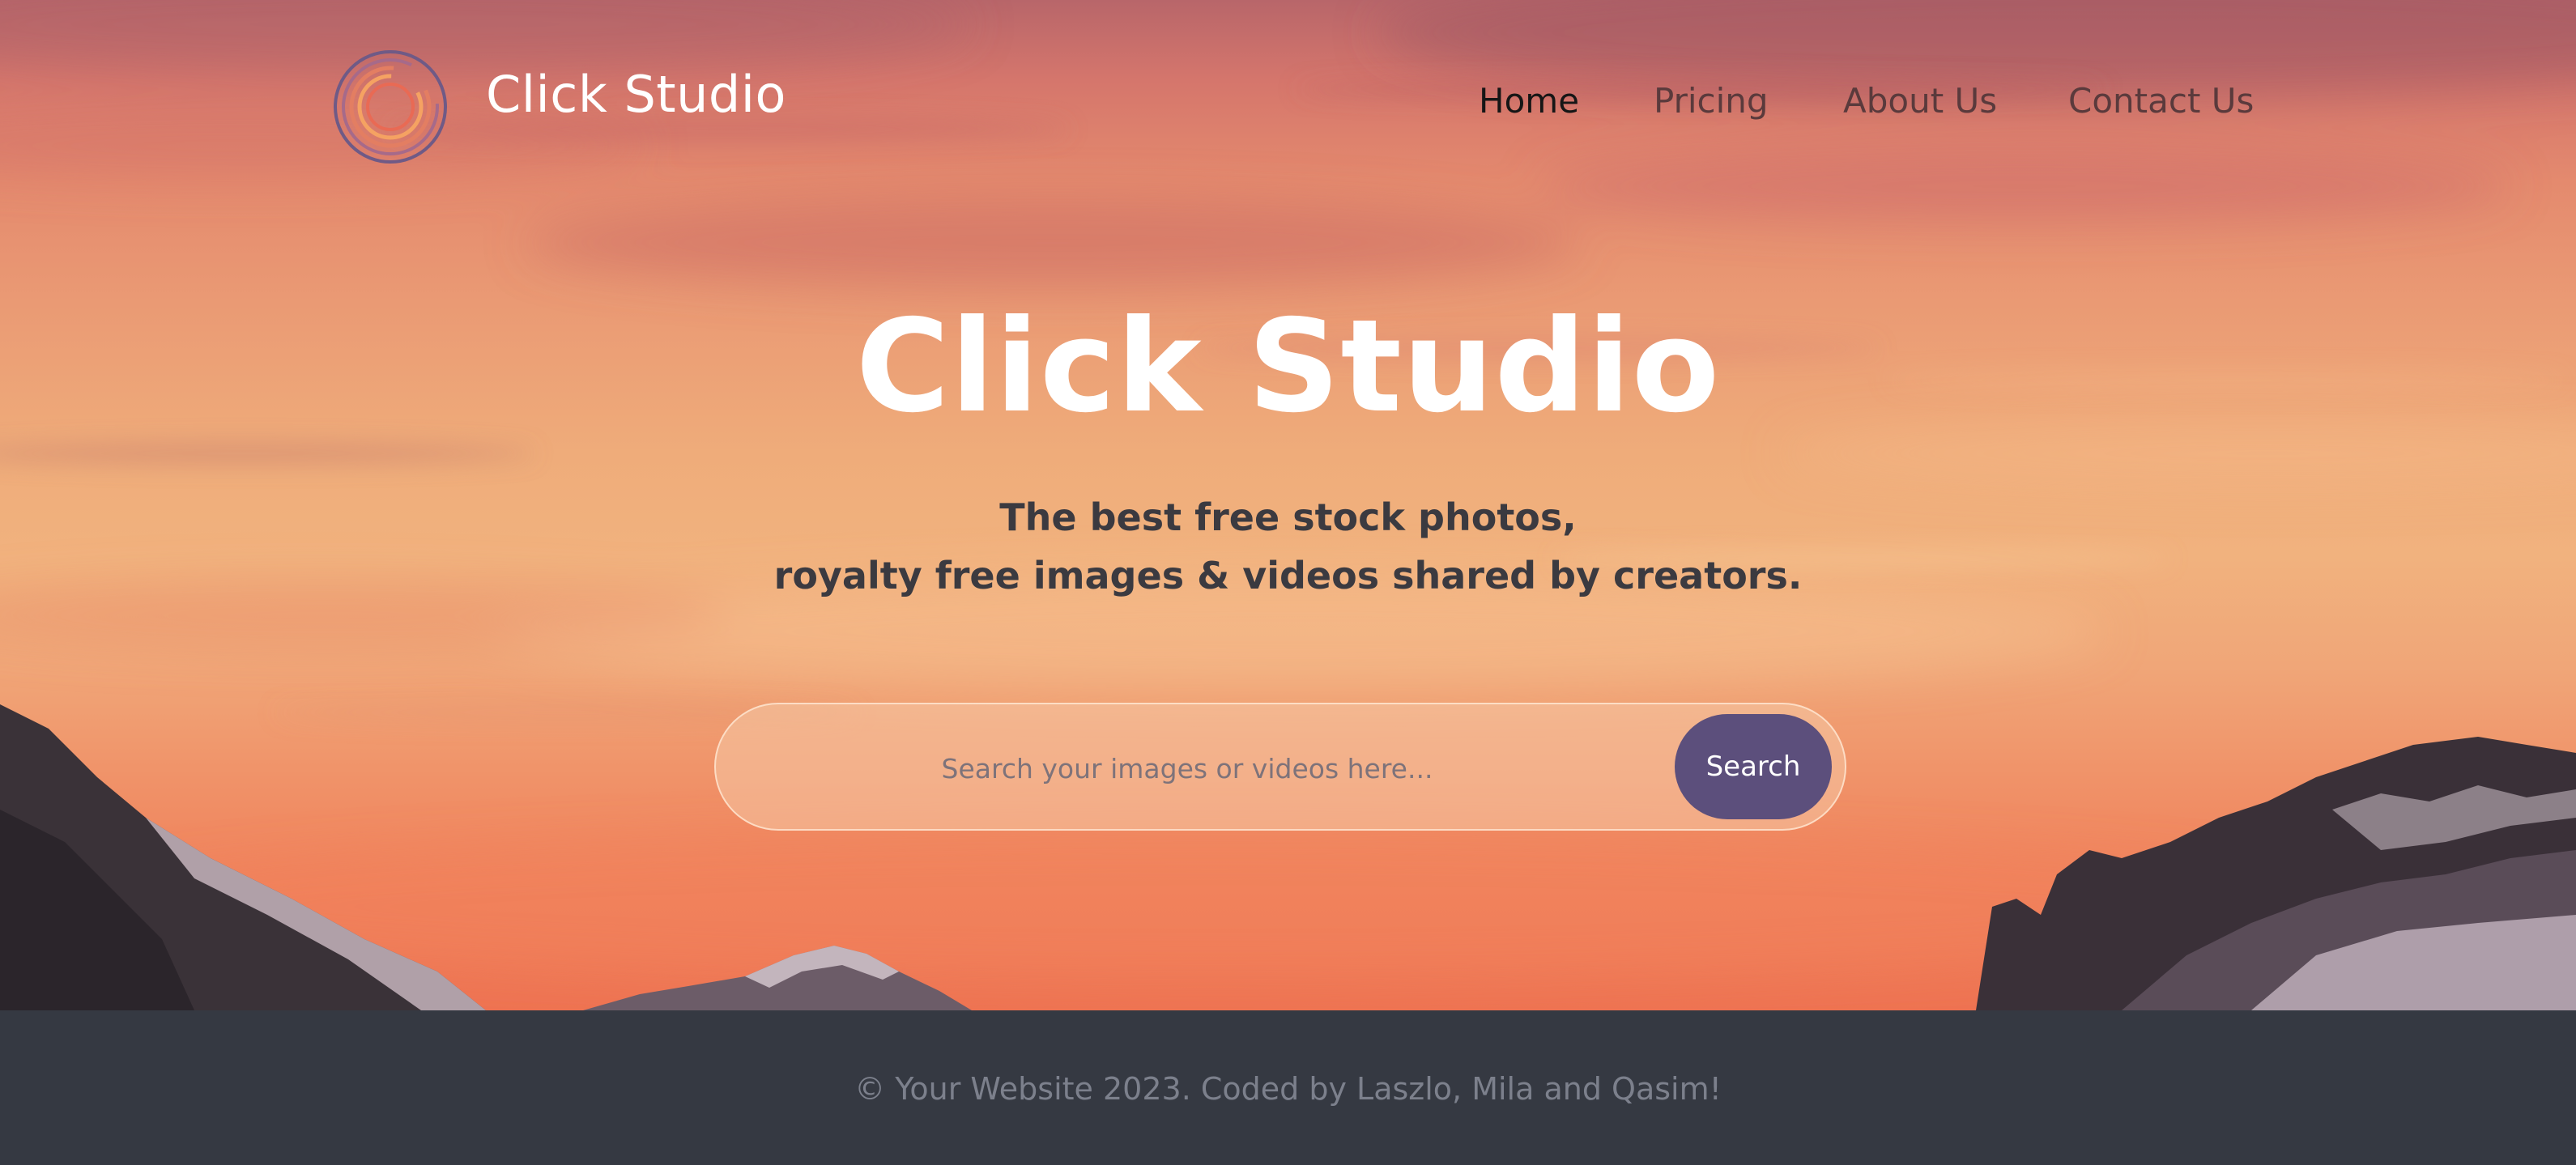 Image resolution: width=2576 pixels, height=1165 pixels. Describe the element at coordinates (1288, 366) in the screenshot. I see `hero-title: Click Studio` at that location.